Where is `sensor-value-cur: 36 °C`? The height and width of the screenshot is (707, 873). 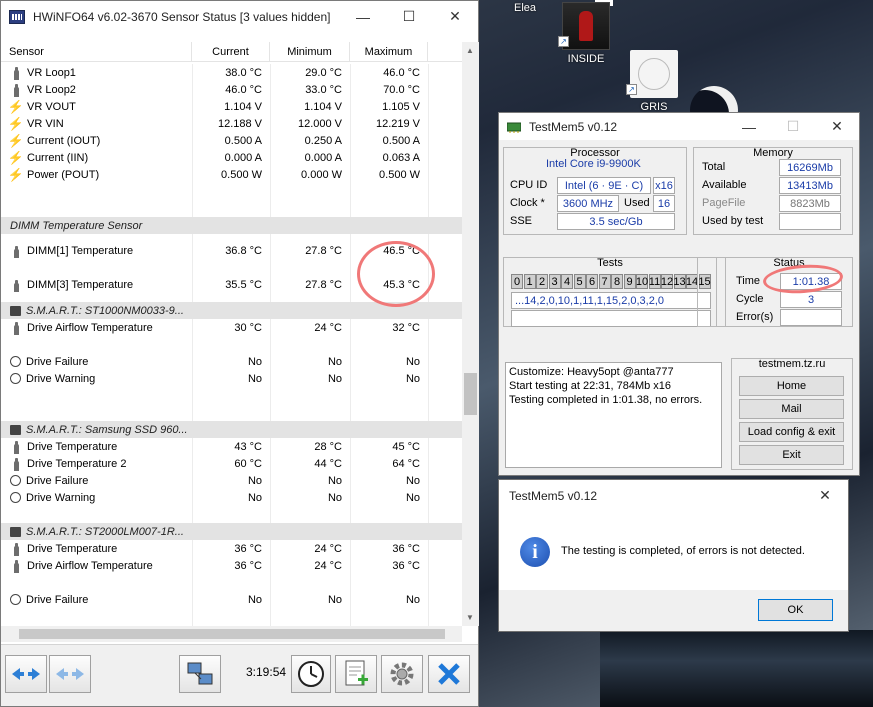
sensor-value-cur: 36 °C is located at coordinates (248, 565).